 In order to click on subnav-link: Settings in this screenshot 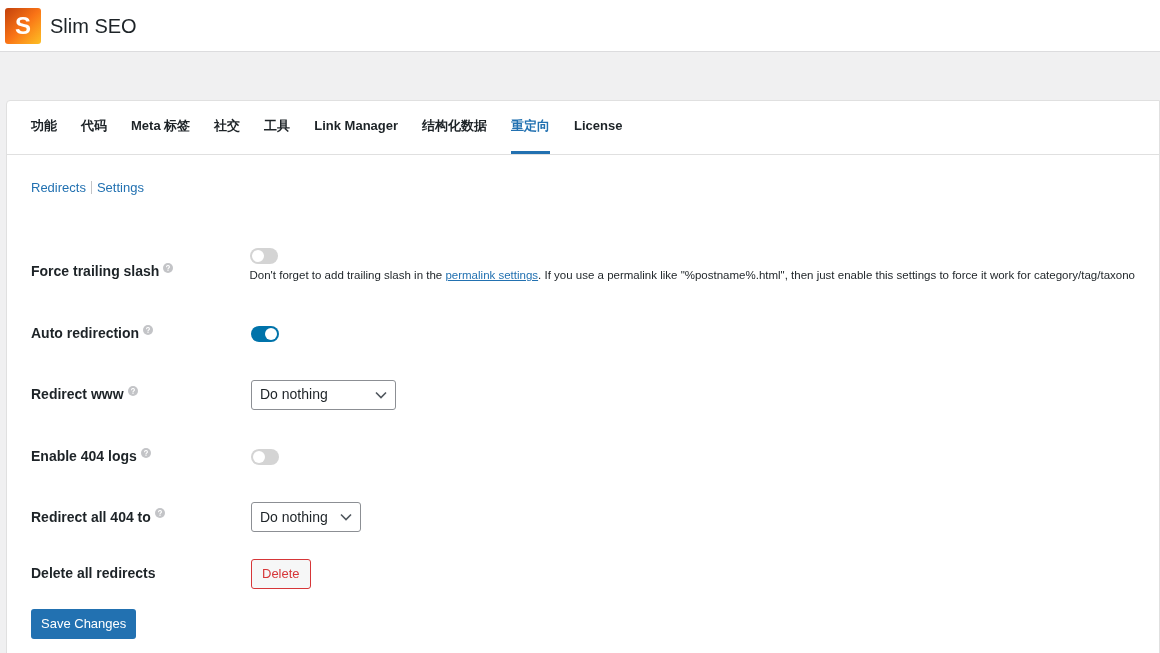, I will do `click(120, 188)`.